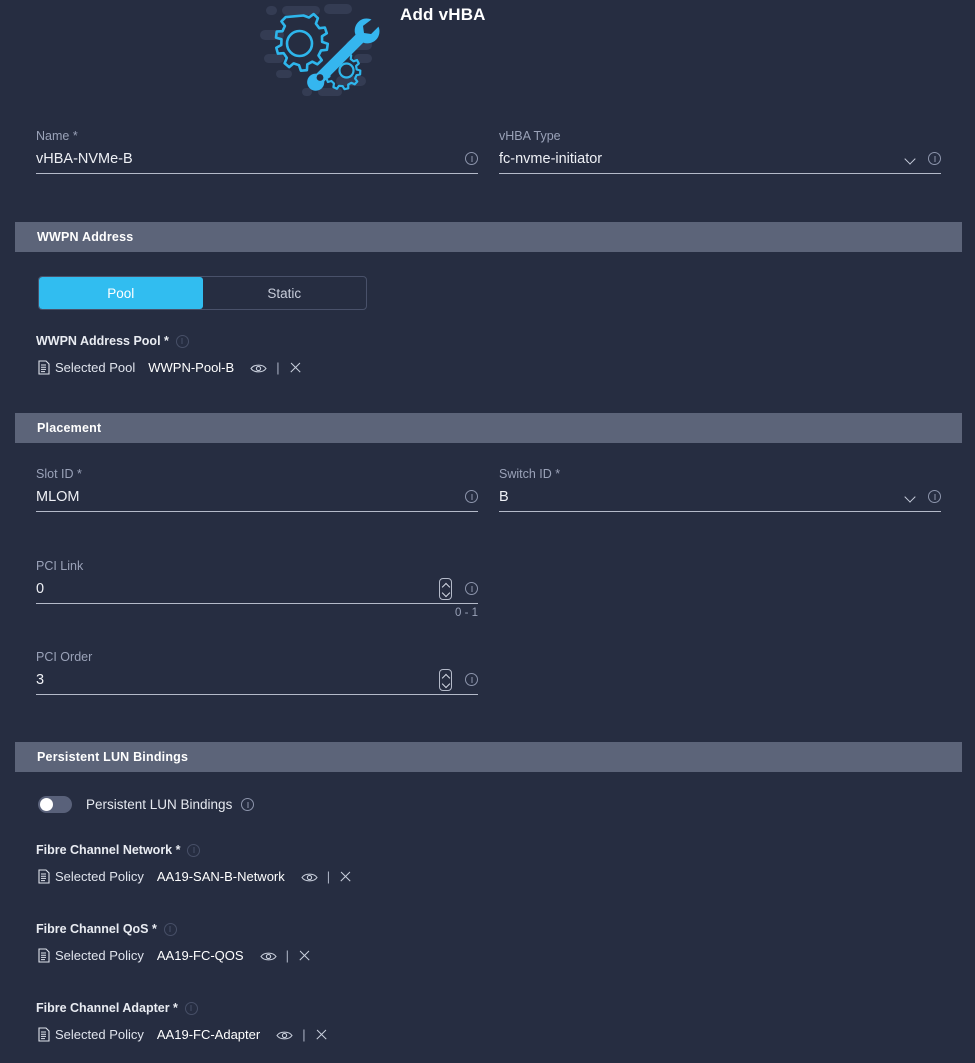  Describe the element at coordinates (530, 136) in the screenshot. I see `vhba-type-label: vHBA Type` at that location.